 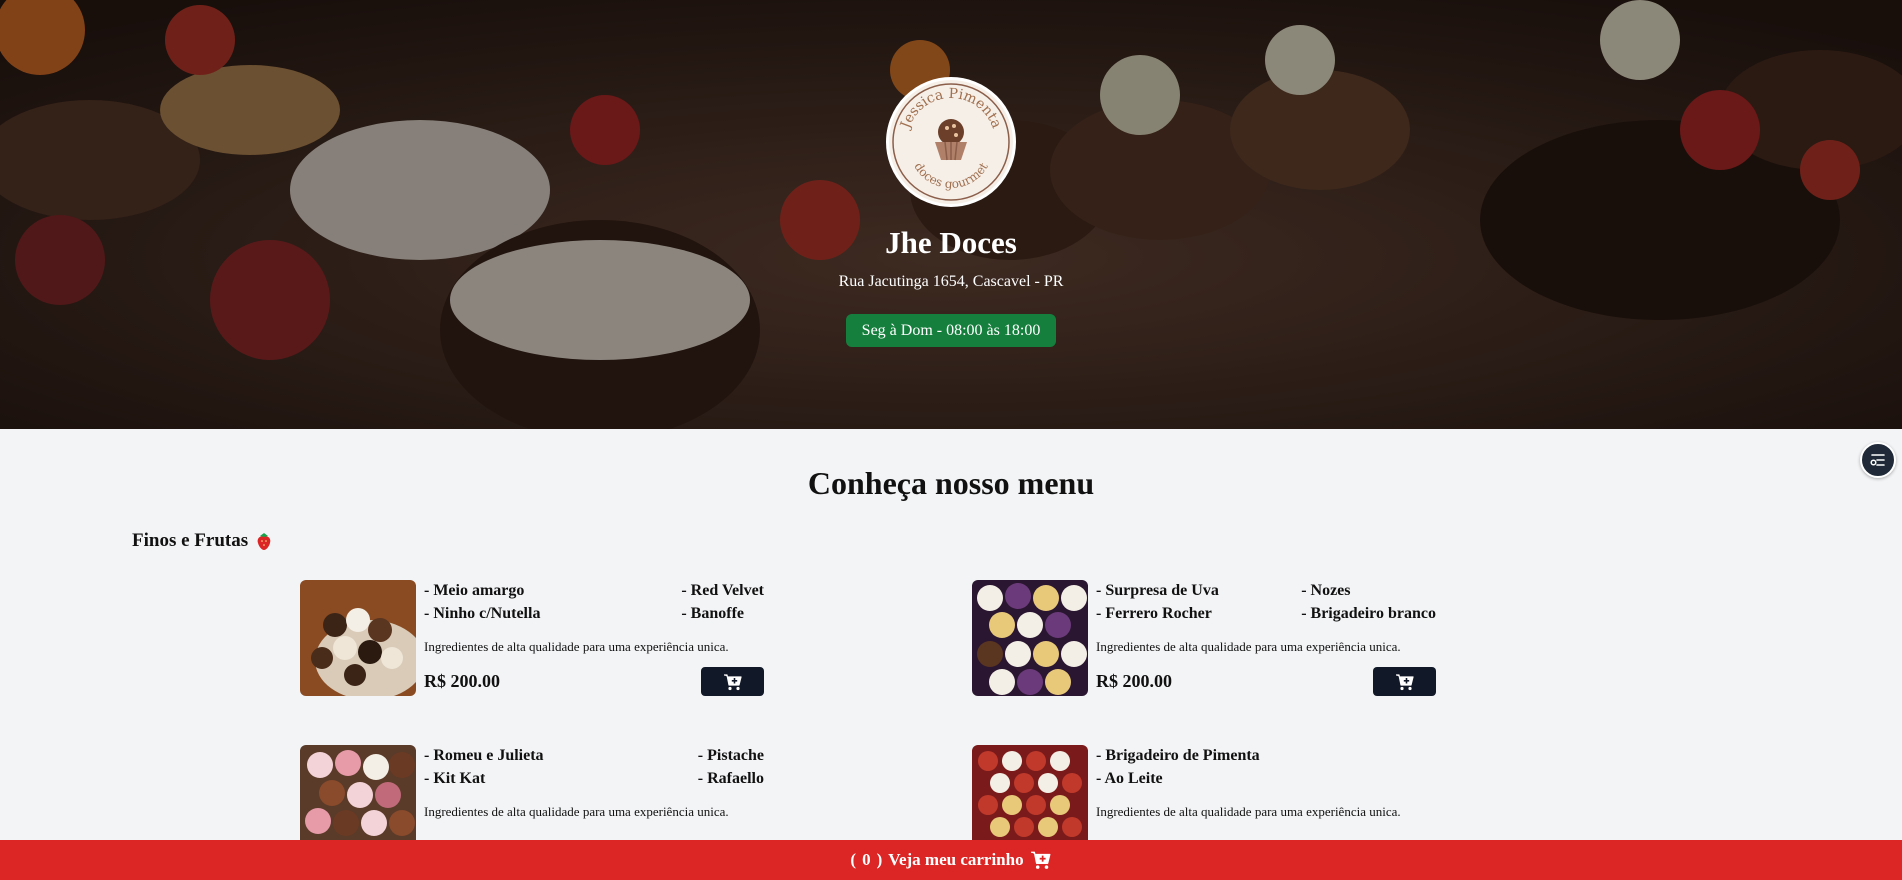 What do you see at coordinates (866, 859) in the screenshot?
I see `cart-count: 0` at bounding box center [866, 859].